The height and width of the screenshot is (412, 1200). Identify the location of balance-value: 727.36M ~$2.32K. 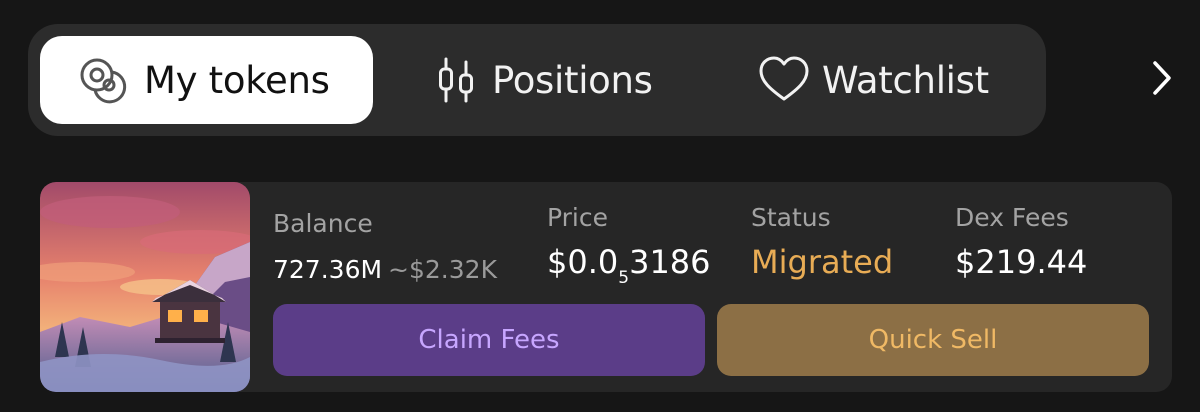
(385, 270).